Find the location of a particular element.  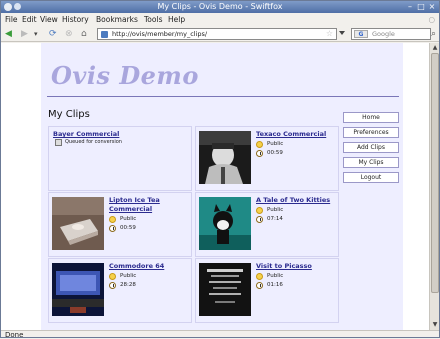

menu-help: Help is located at coordinates (176, 19).